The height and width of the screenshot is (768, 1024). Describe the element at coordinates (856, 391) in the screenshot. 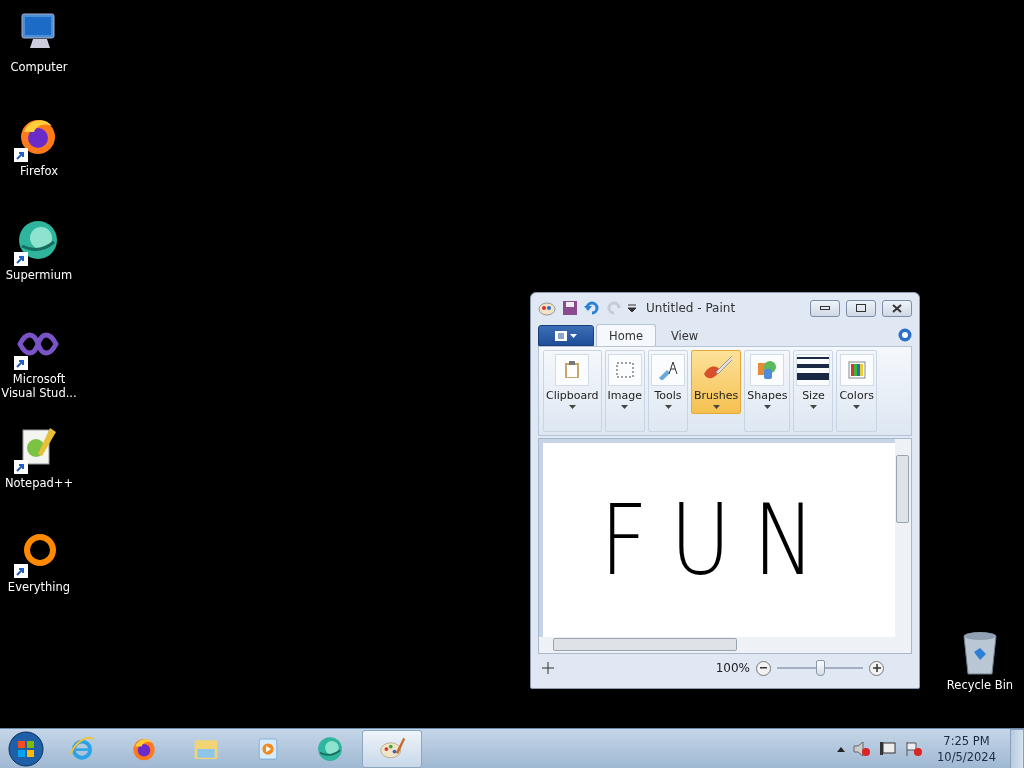

I see `ribbon-group-button: Colors` at that location.